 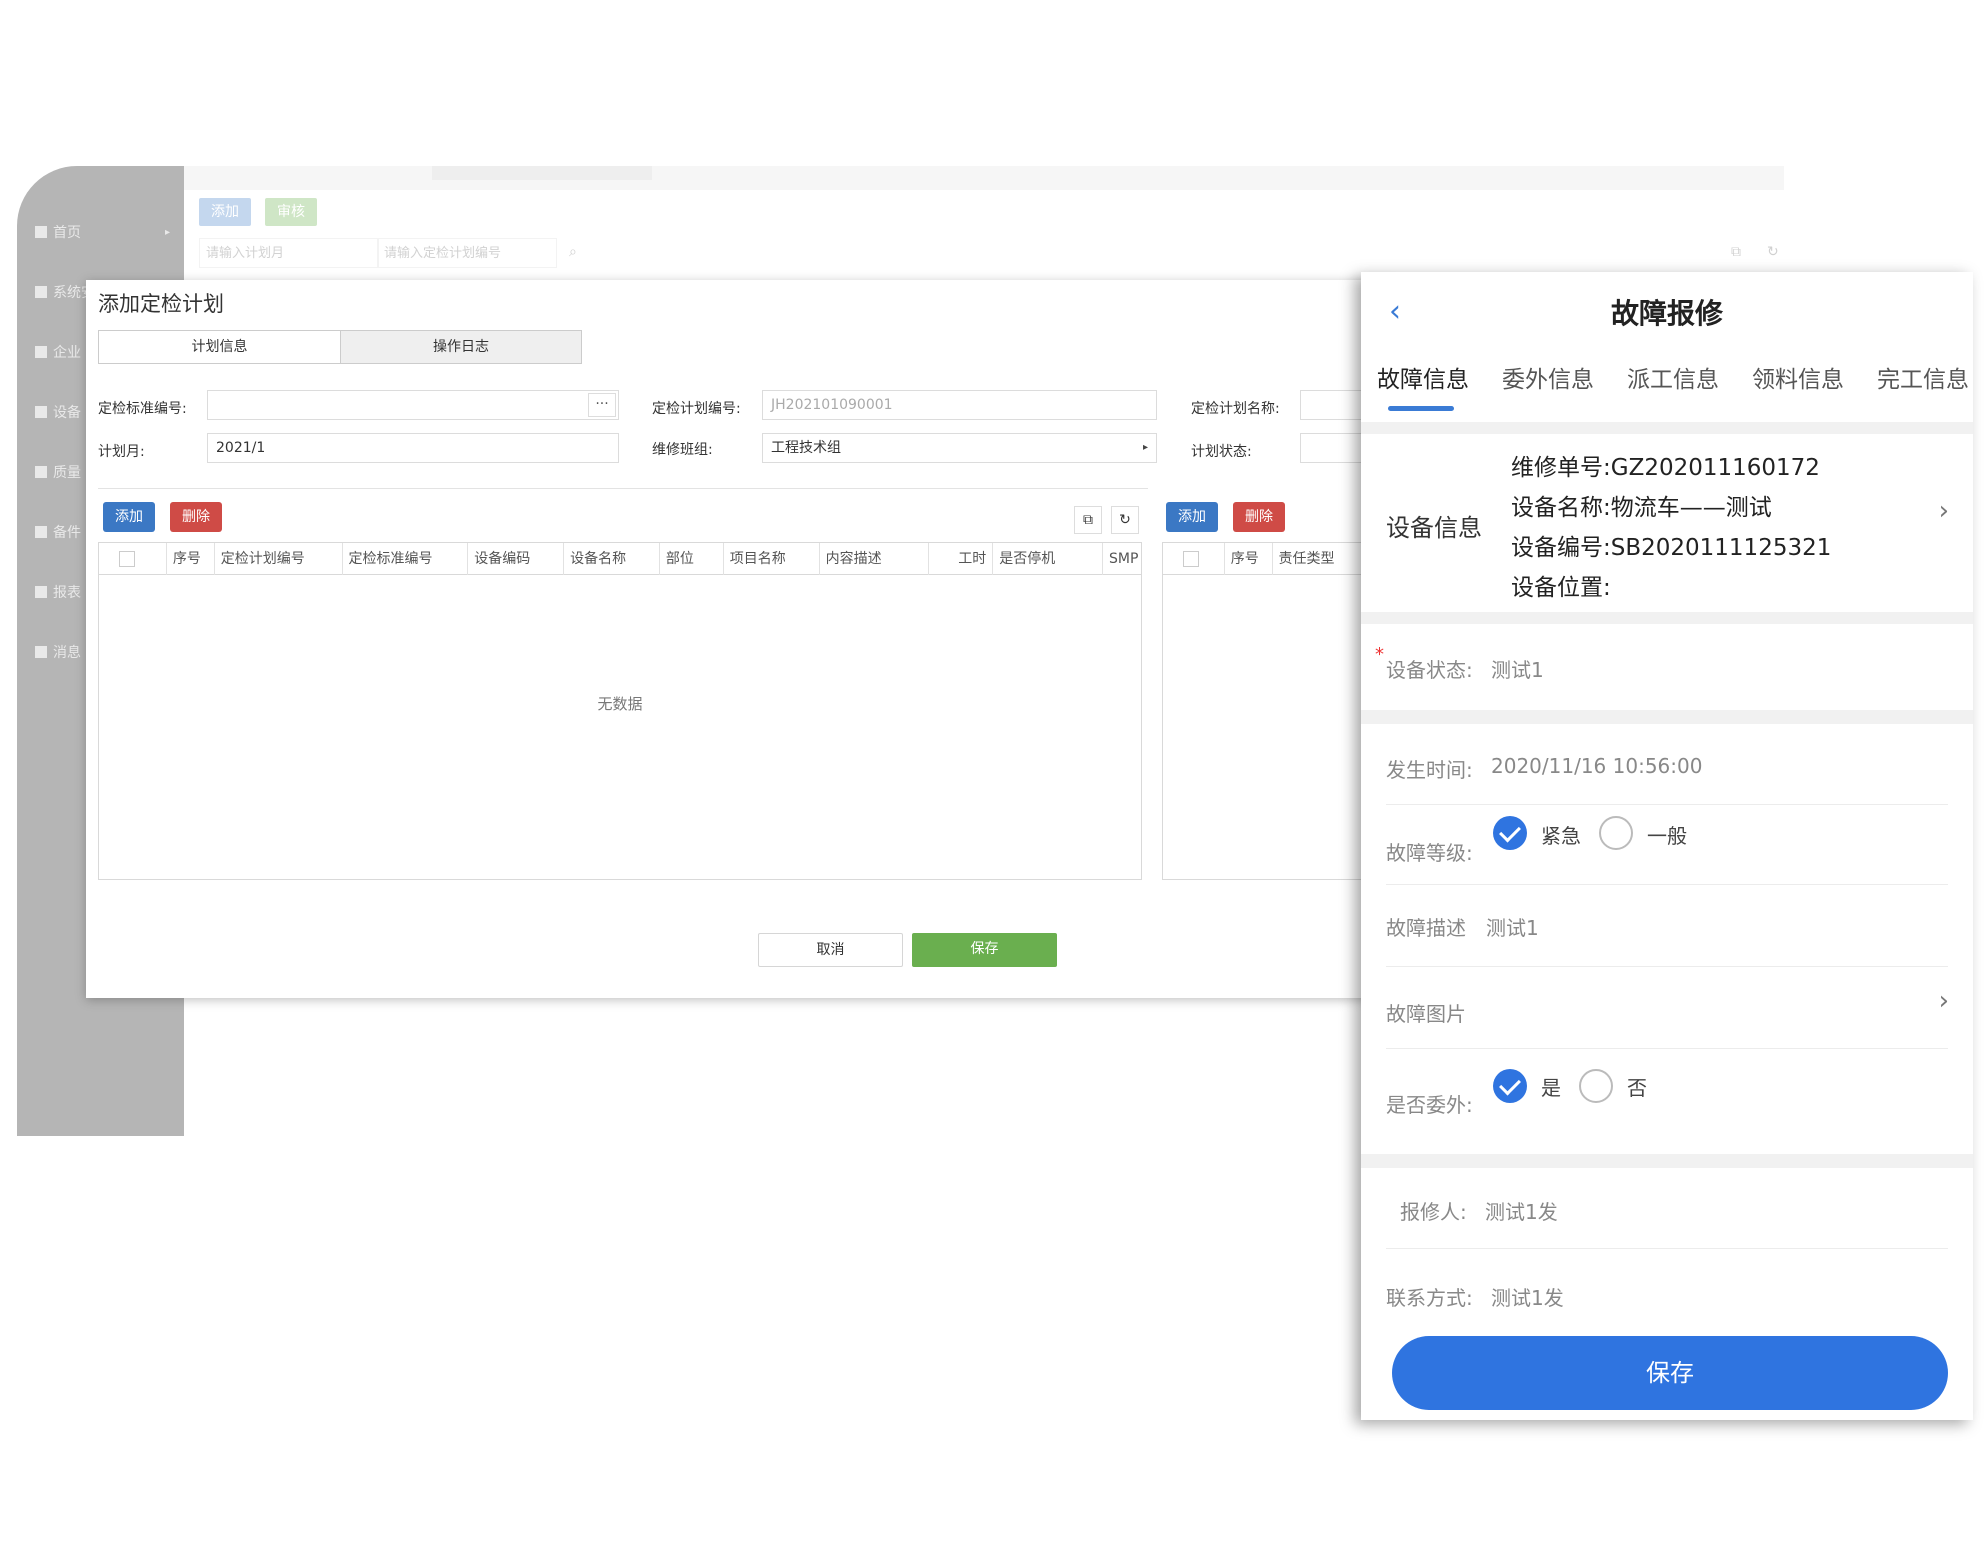 I want to click on audit-button: 审核, so click(x=291, y=212).